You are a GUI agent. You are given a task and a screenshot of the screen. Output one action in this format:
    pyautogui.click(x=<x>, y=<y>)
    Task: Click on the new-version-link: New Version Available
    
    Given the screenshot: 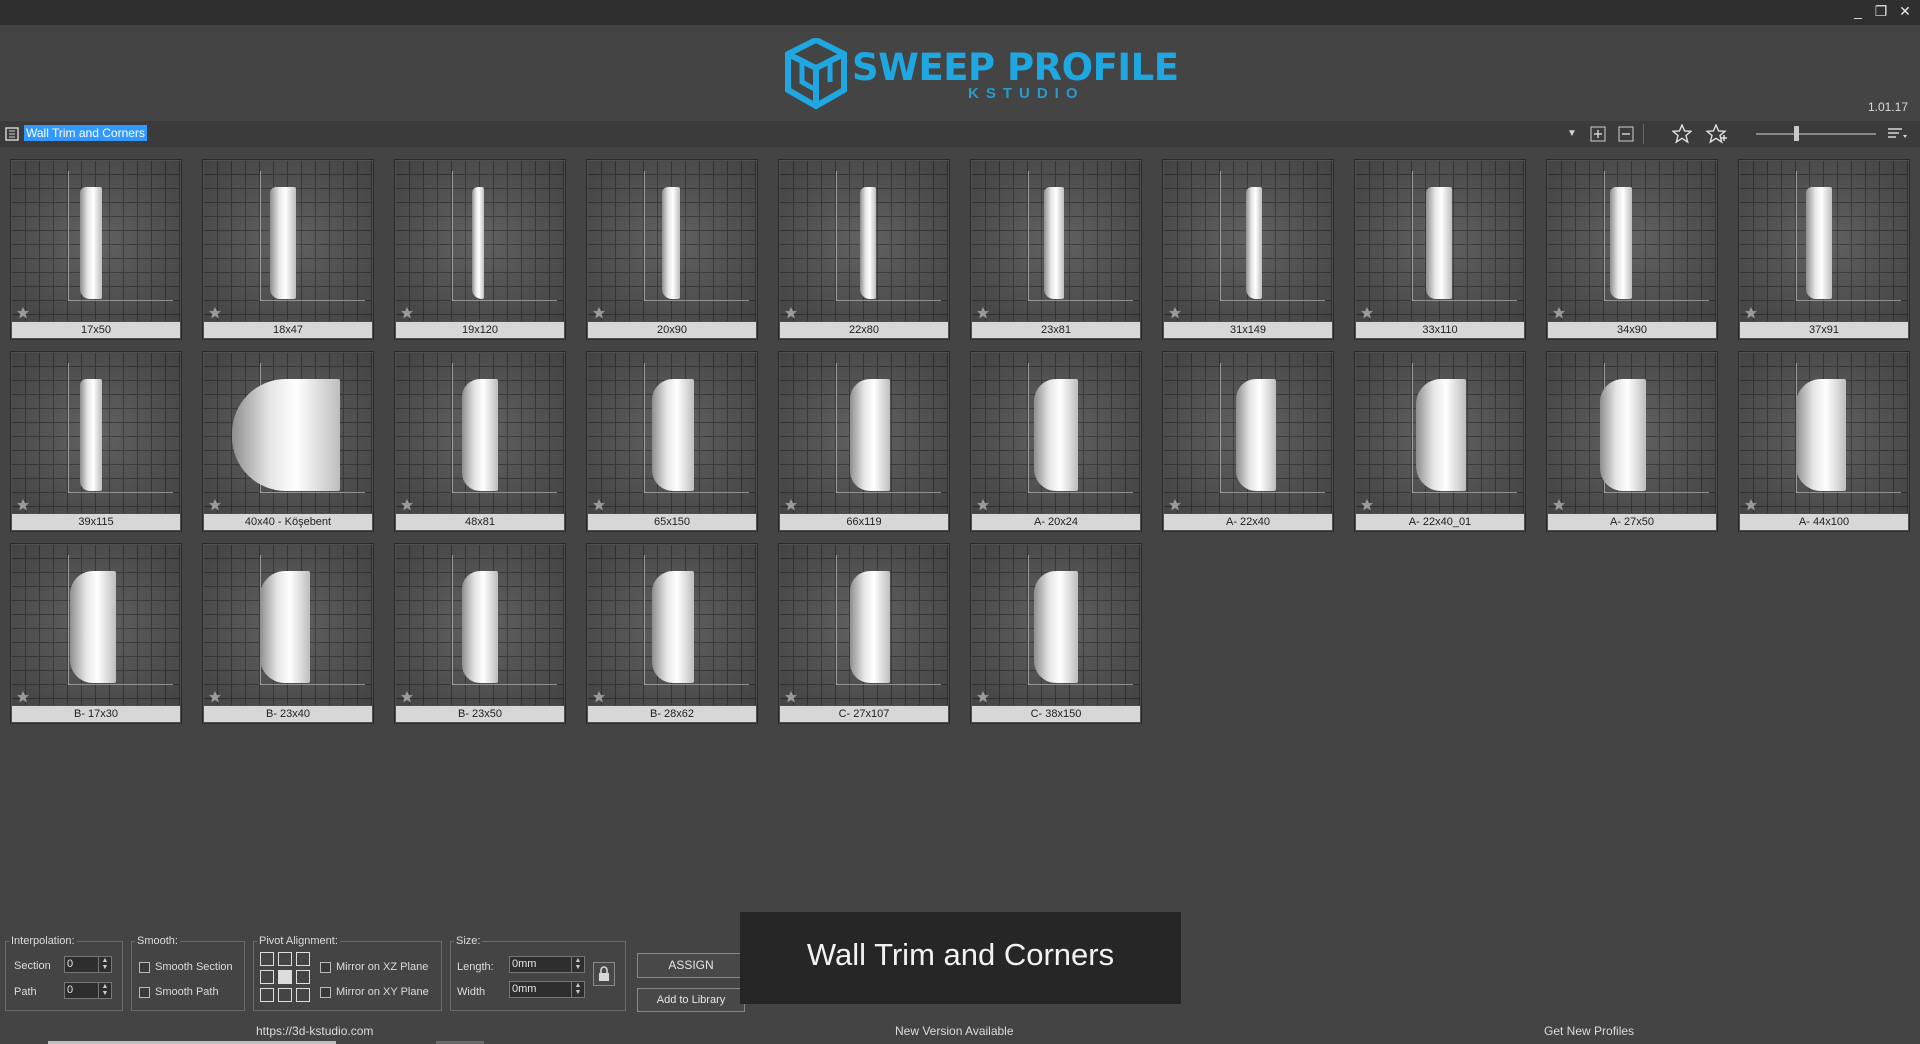 What is the action you would take?
    pyautogui.click(x=954, y=1031)
    